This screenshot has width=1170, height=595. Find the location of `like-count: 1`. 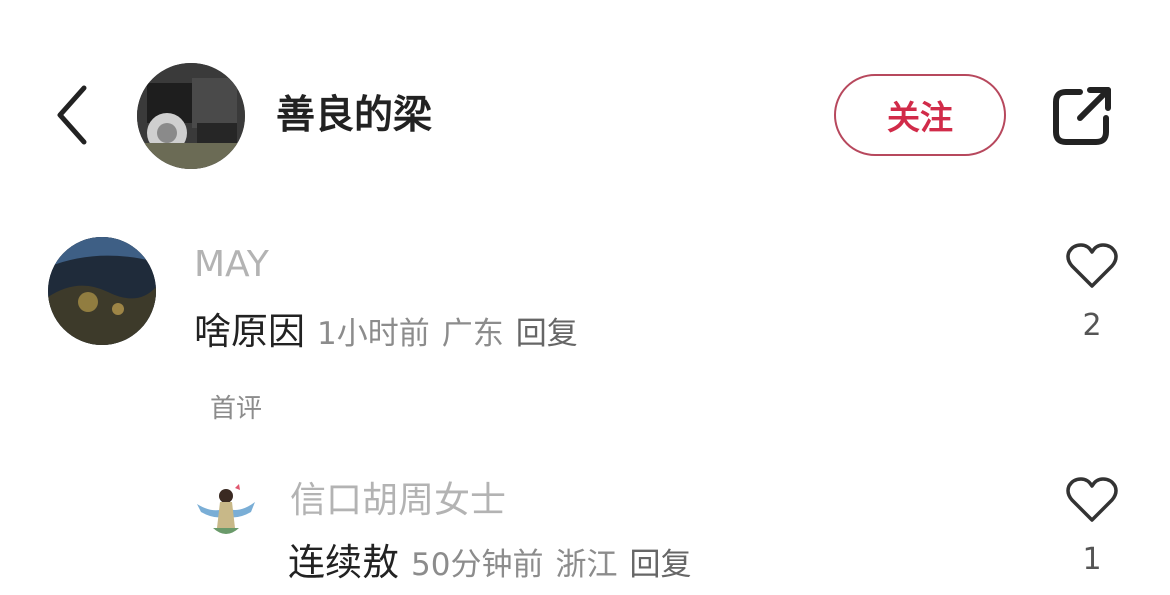

like-count: 1 is located at coordinates (1092, 559).